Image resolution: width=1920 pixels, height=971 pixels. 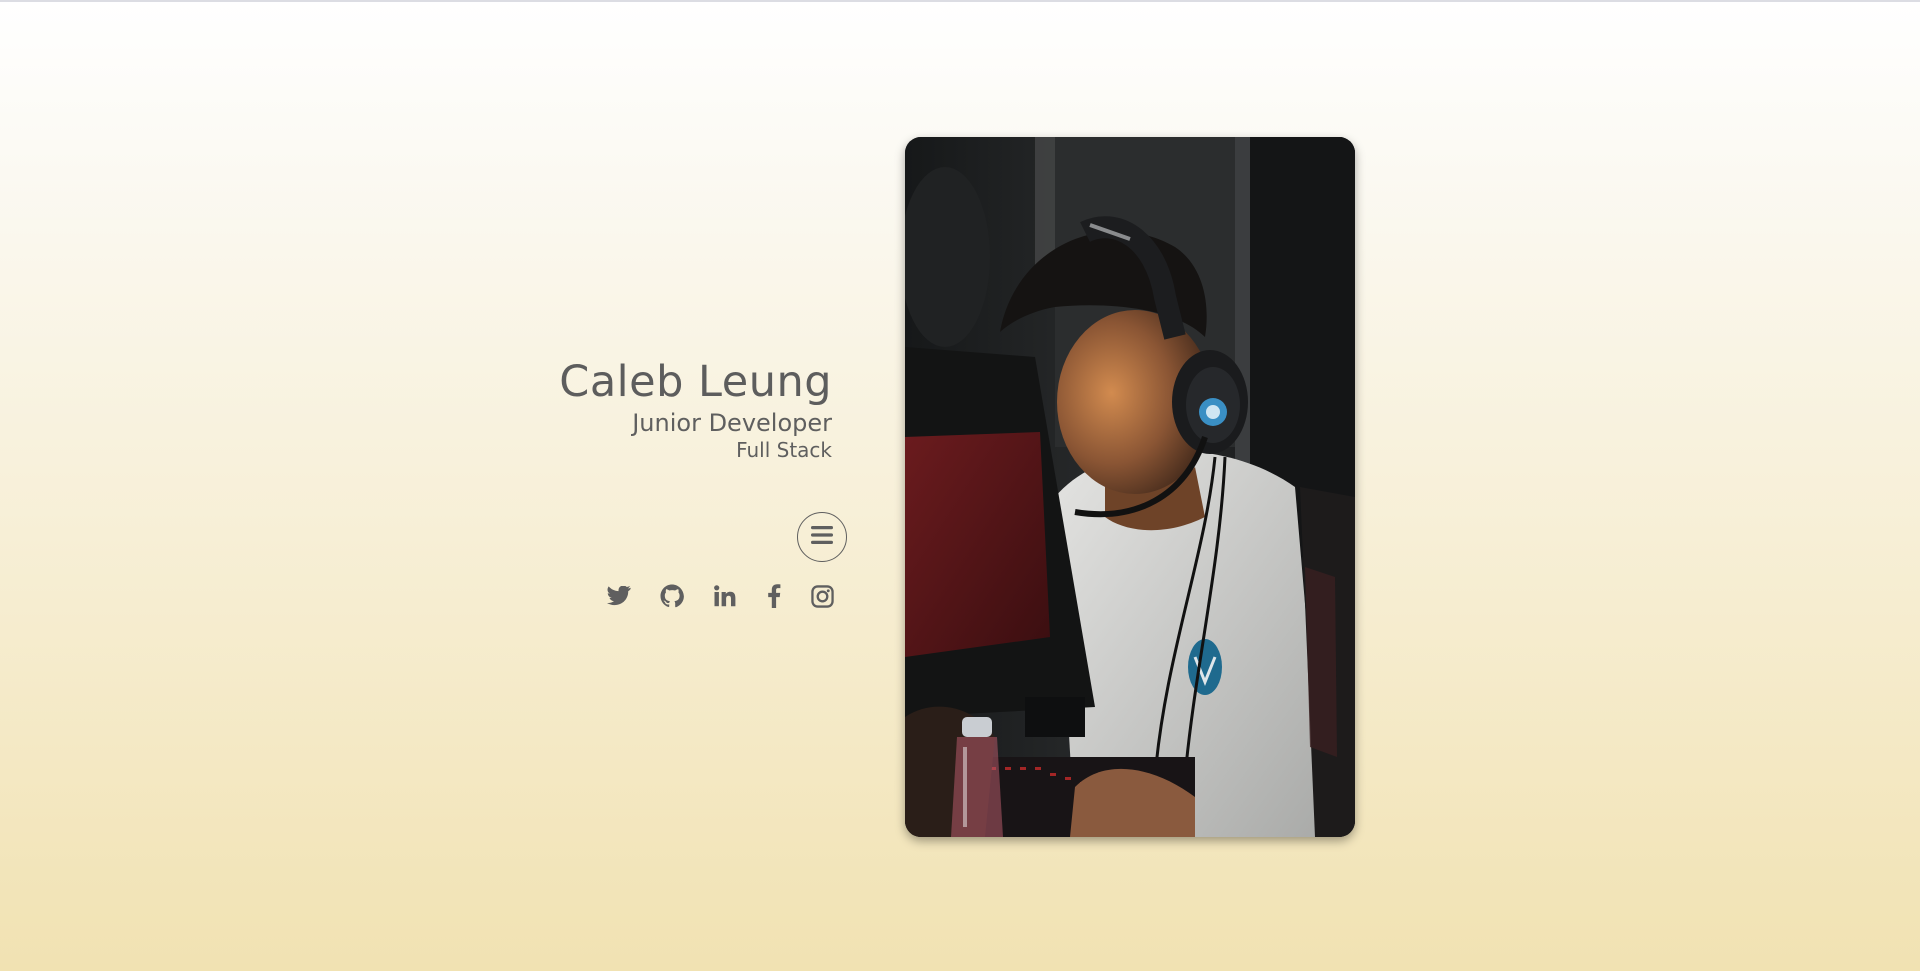 I want to click on profile-name: Caleb Leung, so click(x=695, y=382).